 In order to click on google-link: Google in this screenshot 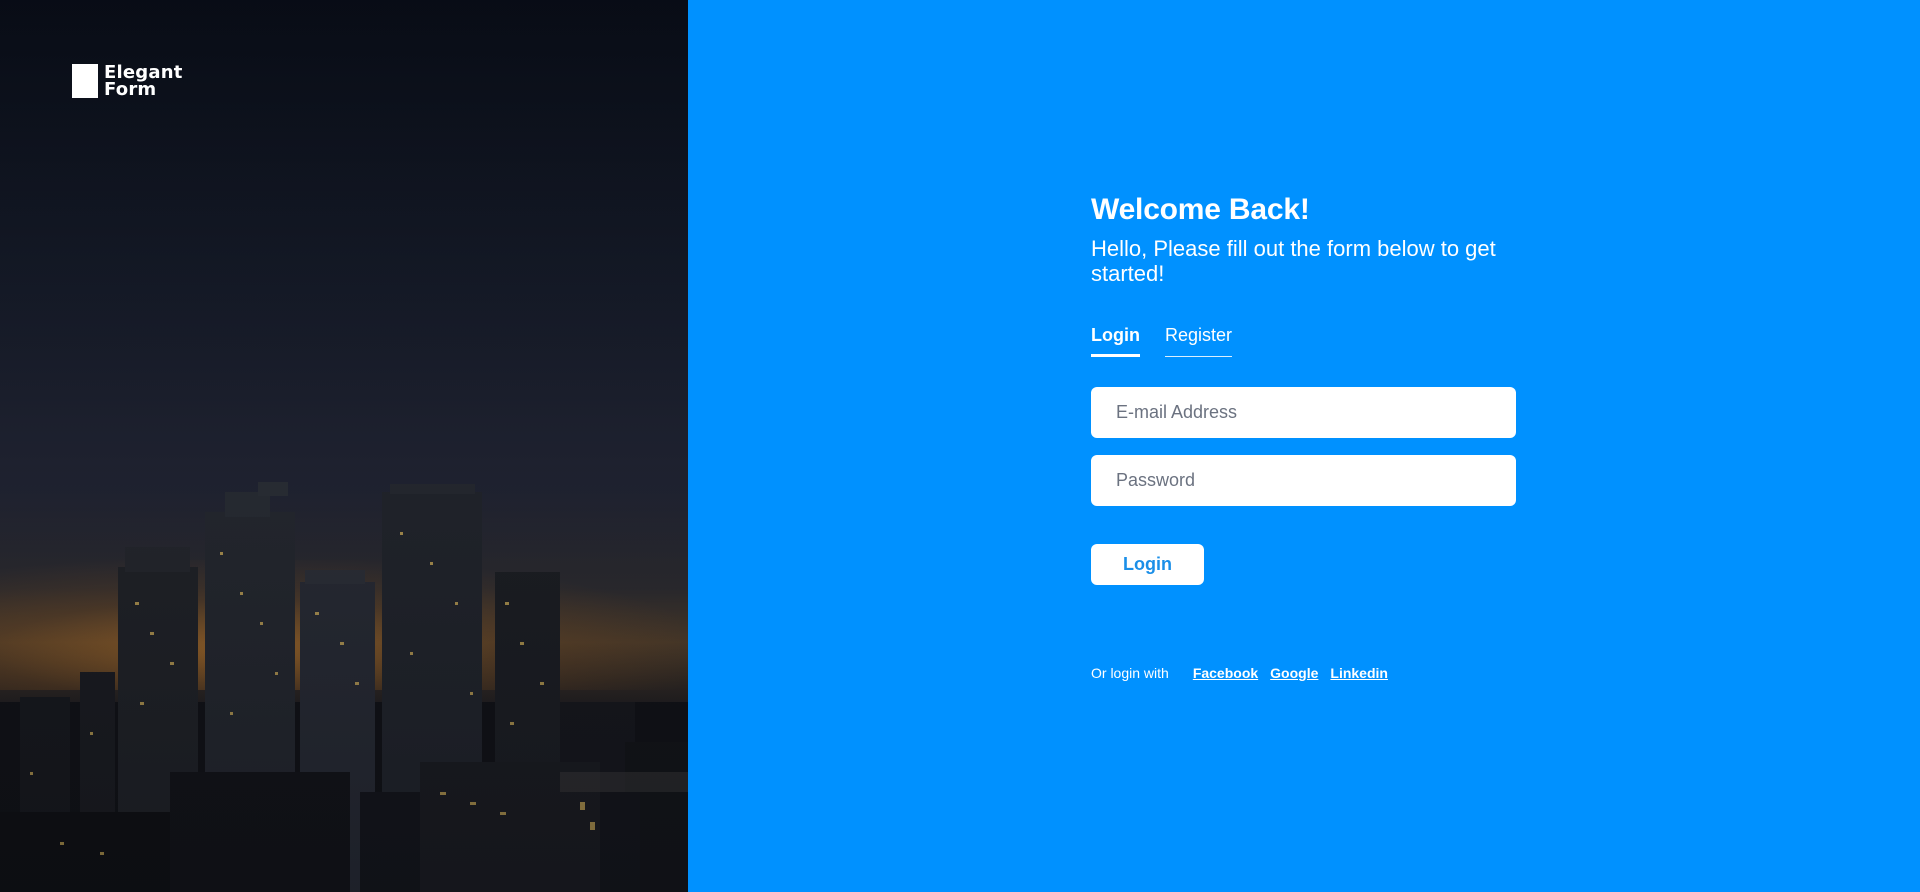, I will do `click(1294, 673)`.